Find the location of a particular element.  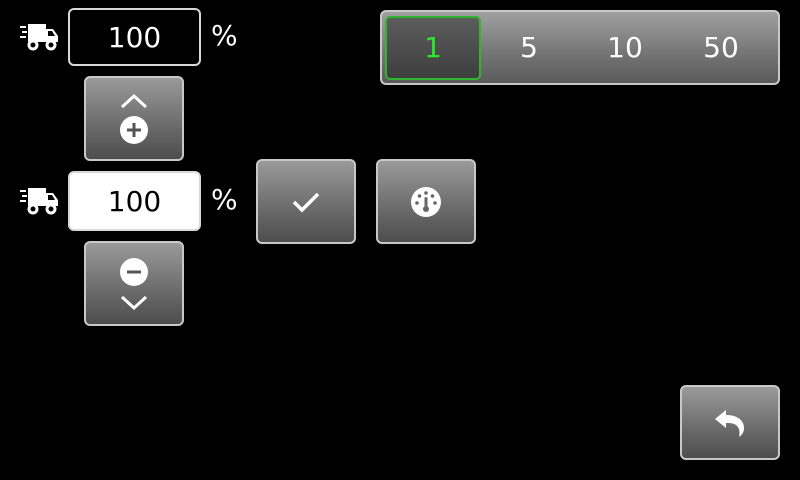

step-size-selector: 1 5 10 50 is located at coordinates (580, 47).